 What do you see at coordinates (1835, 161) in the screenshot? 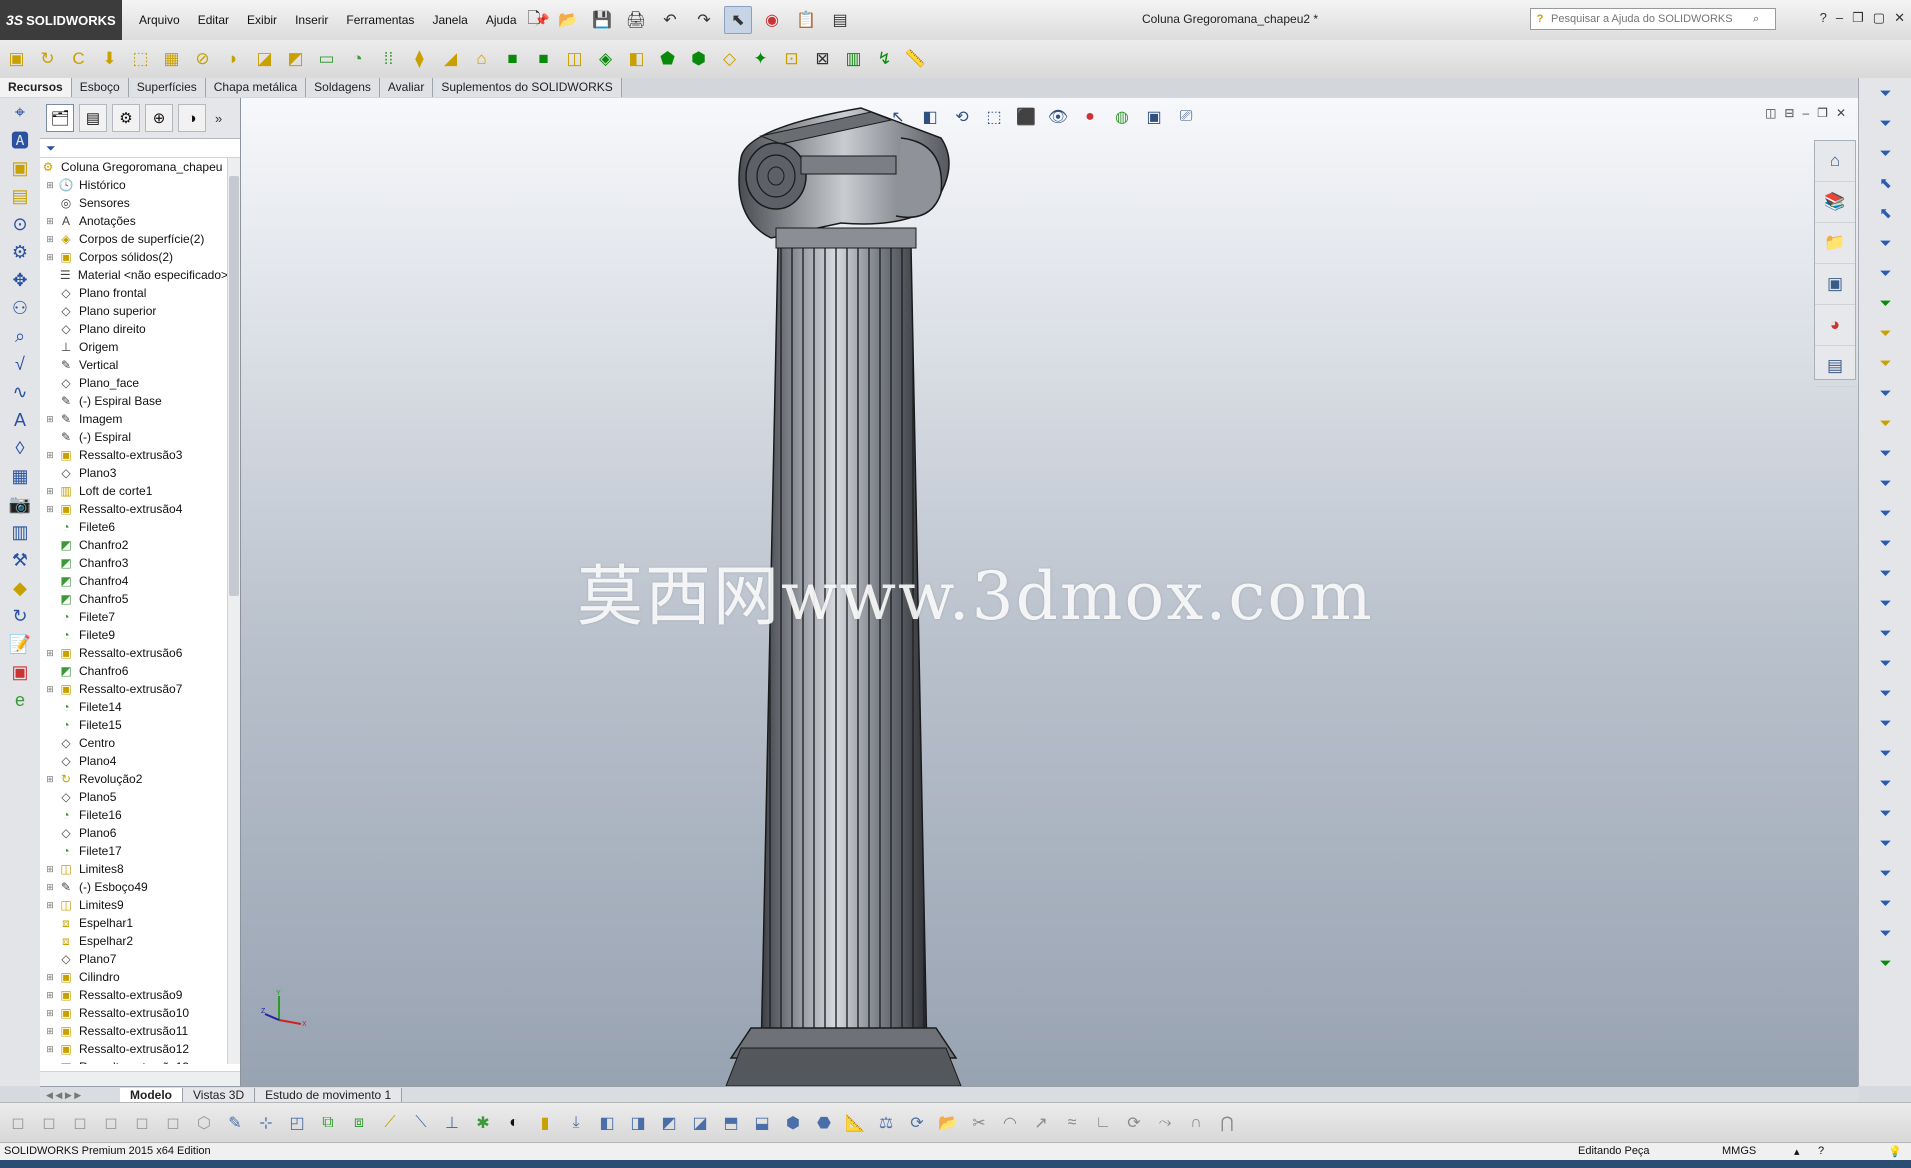
I see `solidworks-resources-icon: ⌂` at bounding box center [1835, 161].